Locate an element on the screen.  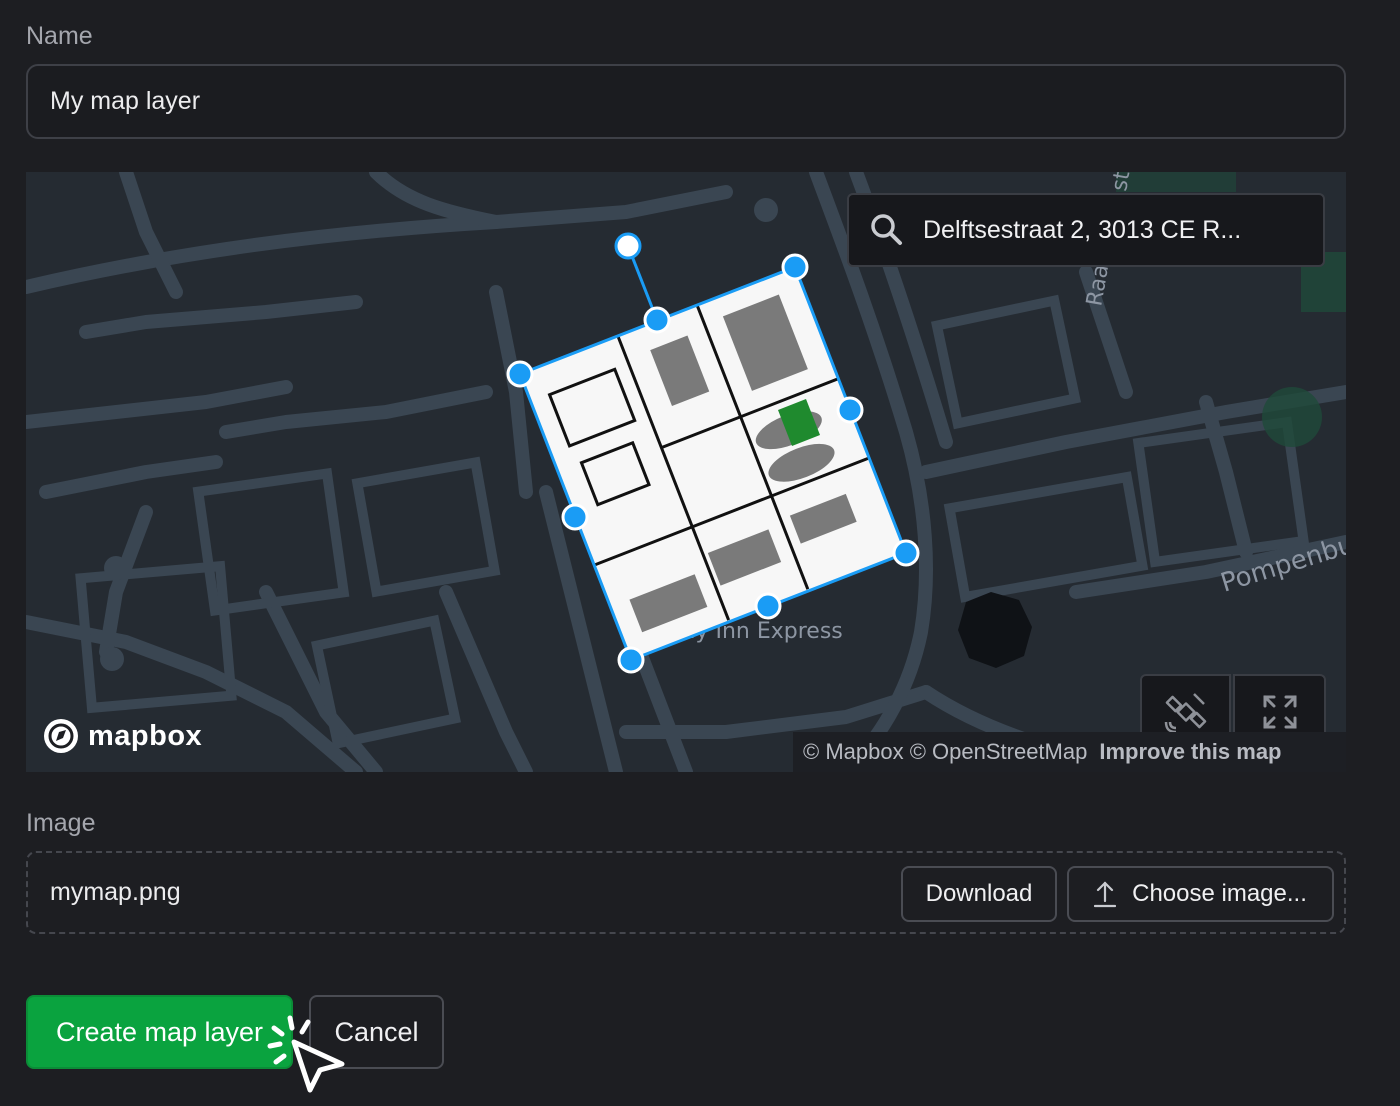
search-icon is located at coordinates (886, 229).